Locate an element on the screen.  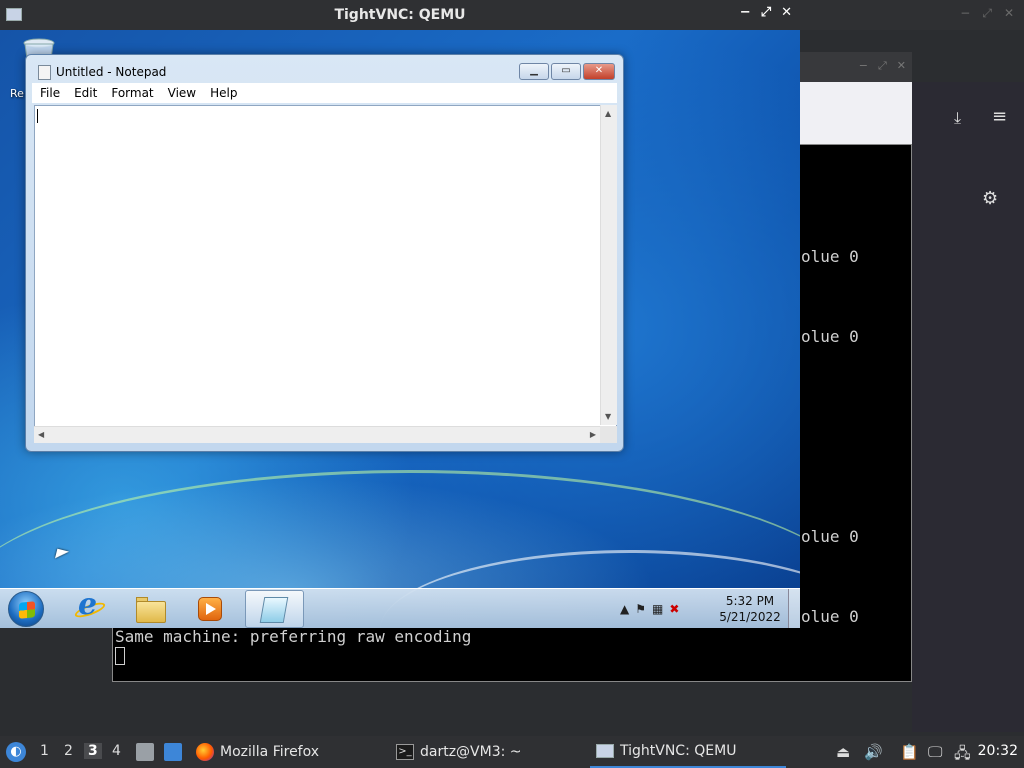
taskbar-notepad-button is located at coordinates (274, 609).